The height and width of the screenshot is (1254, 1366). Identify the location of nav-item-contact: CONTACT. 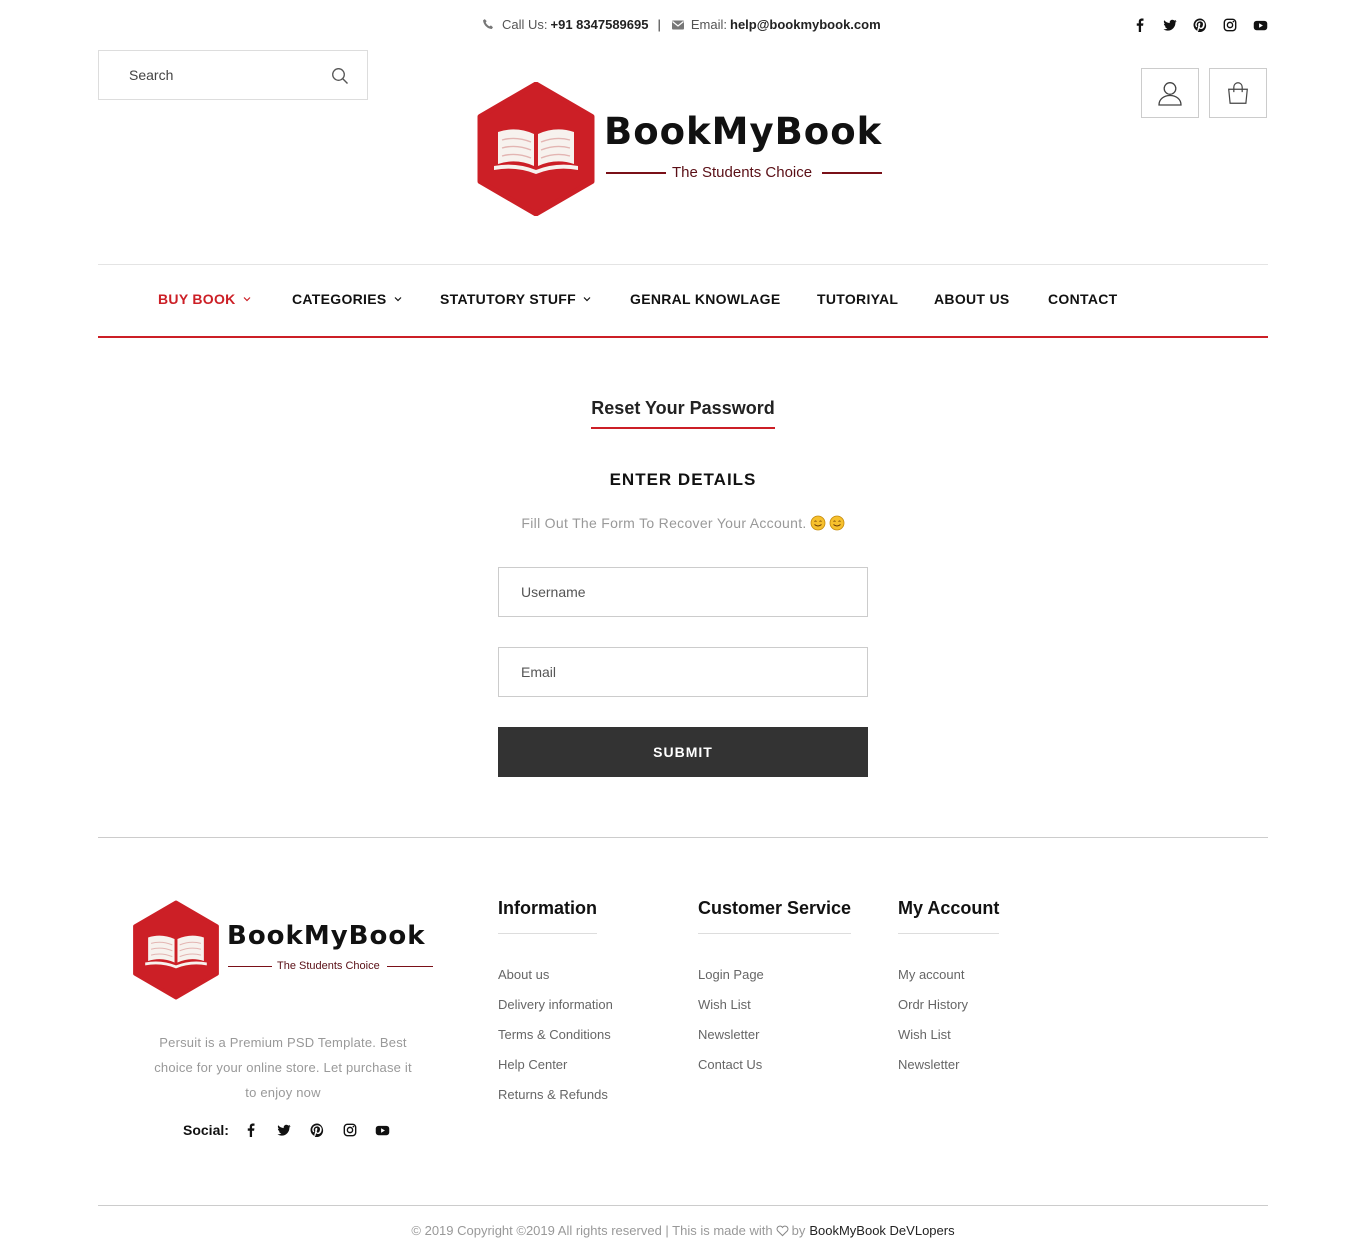
(1083, 299).